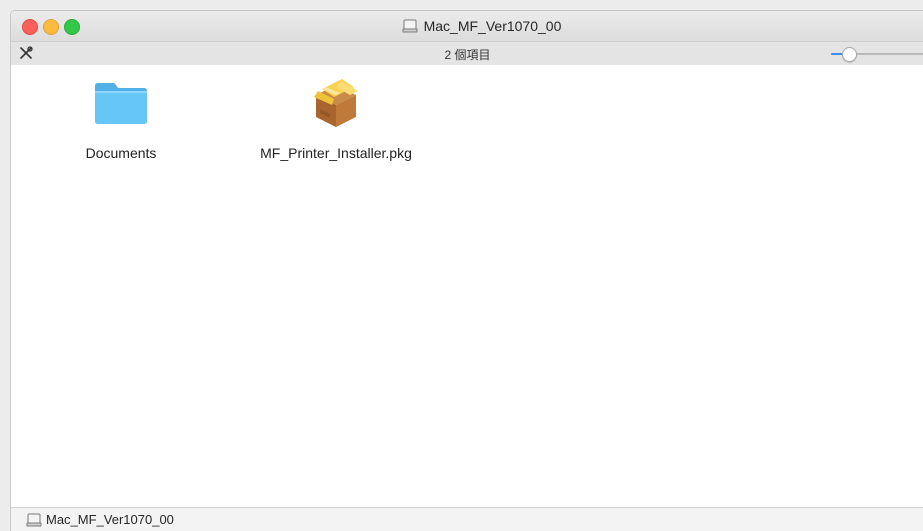 This screenshot has height=531, width=923. What do you see at coordinates (467, 519) in the screenshot?
I see `path-bar: Mac_MF_Ver1070_00` at bounding box center [467, 519].